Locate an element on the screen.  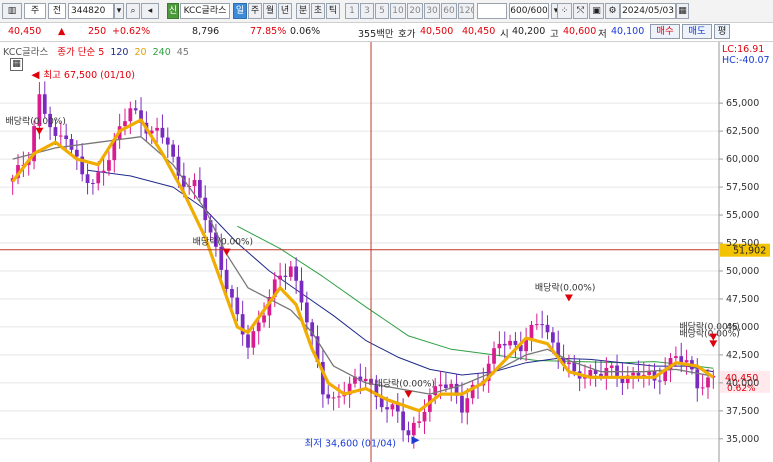
interval-10: 10 is located at coordinates (398, 11).